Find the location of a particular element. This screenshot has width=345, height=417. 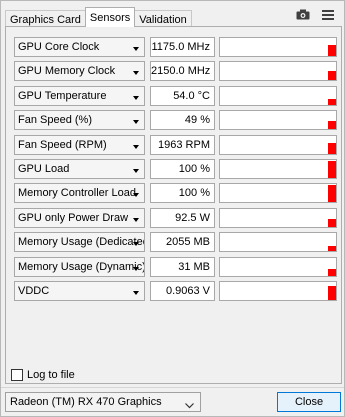

tab-graphics-card: Graphics Card is located at coordinates (45, 18).